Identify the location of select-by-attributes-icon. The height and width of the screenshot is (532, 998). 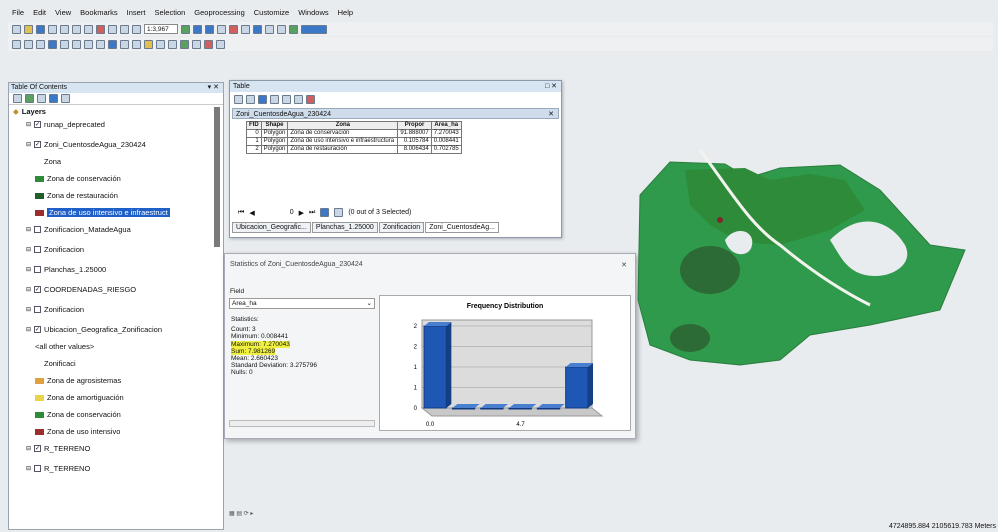
(262, 99).